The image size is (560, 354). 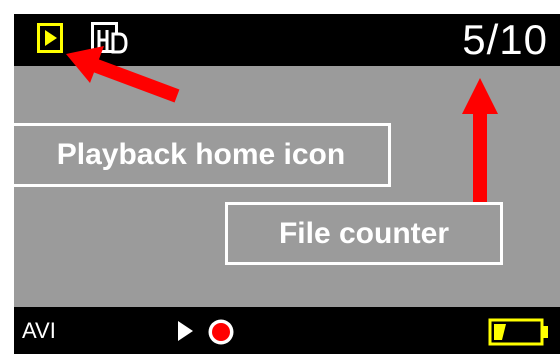 I want to click on bottom-bar, so click(x=287, y=330).